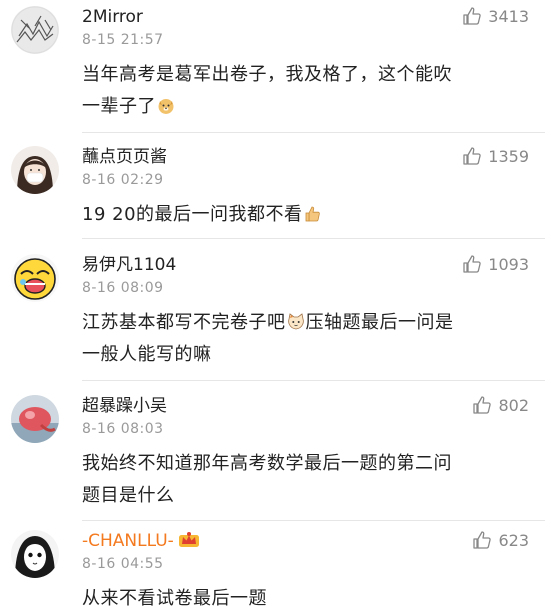 The width and height of the screenshot is (545, 615). What do you see at coordinates (513, 405) in the screenshot?
I see `like-count: 802` at bounding box center [513, 405].